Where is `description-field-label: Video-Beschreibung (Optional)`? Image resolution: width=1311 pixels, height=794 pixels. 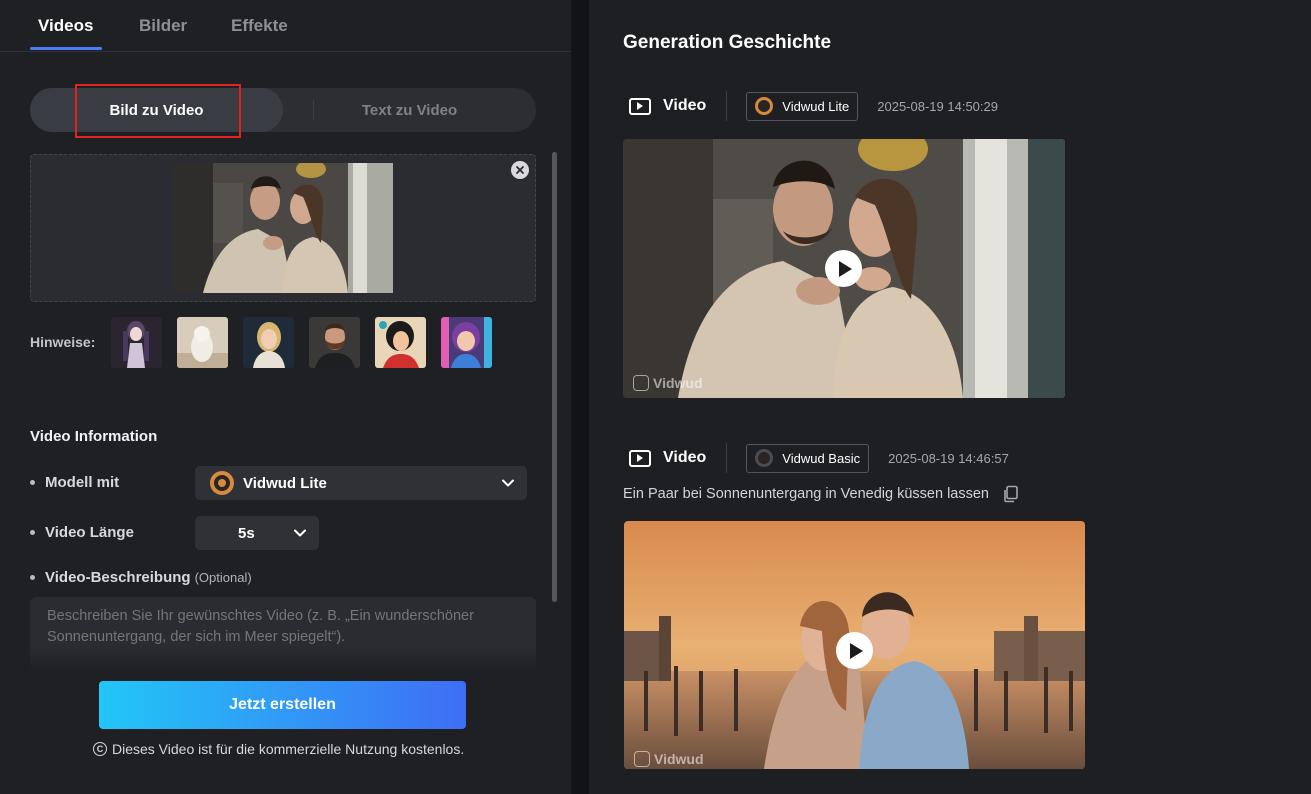 description-field-label: Video-Beschreibung (Optional) is located at coordinates (141, 577).